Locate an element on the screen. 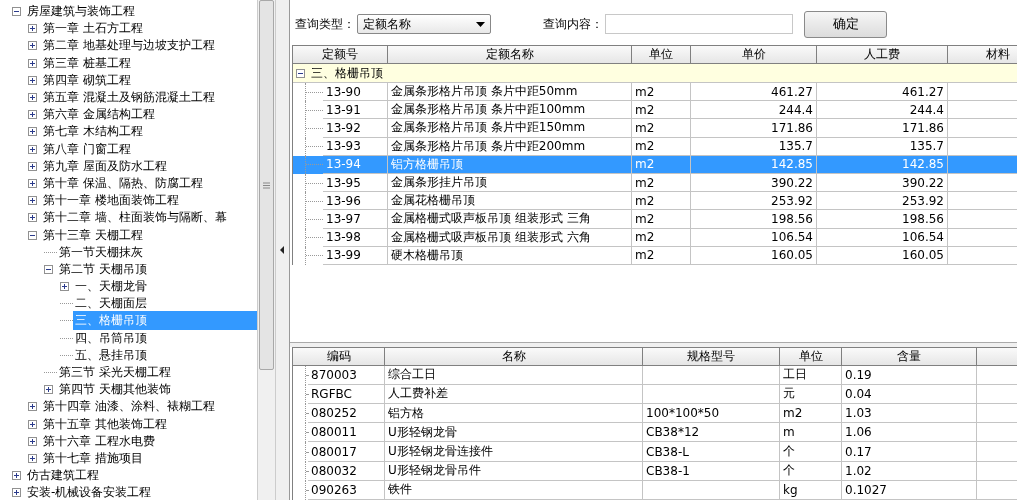  tree-item: 四、吊筒吊顶 is located at coordinates (111, 338).